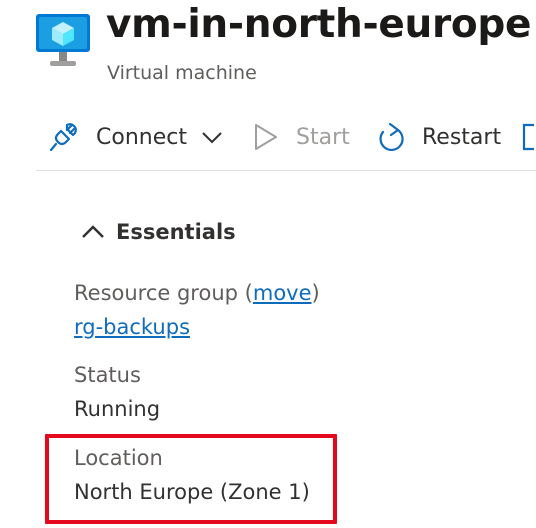 Image resolution: width=536 pixels, height=528 pixels. I want to click on connect-label: Connect, so click(141, 137).